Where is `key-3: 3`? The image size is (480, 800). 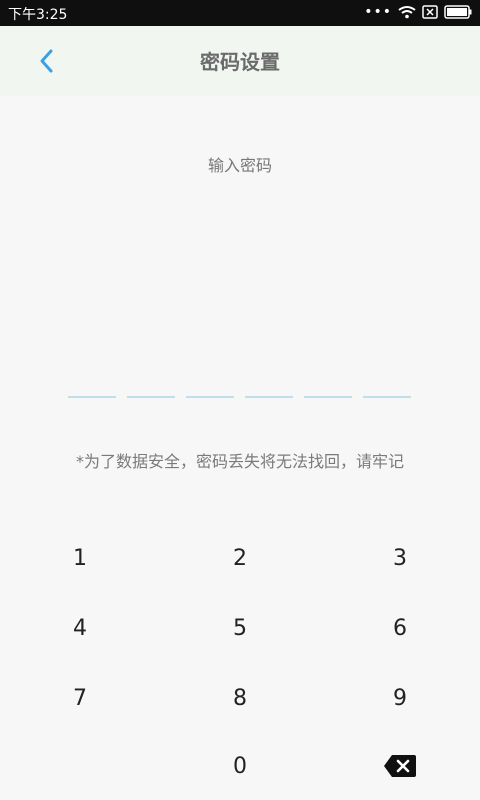
key-3: 3 is located at coordinates (400, 558).